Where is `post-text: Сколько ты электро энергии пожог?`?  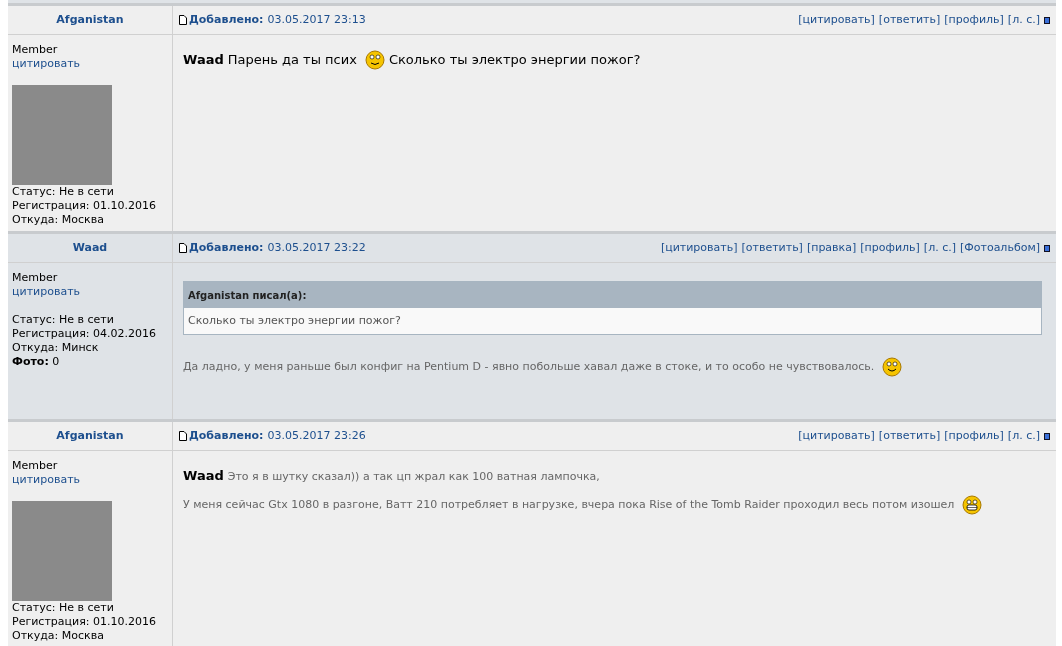 post-text: Сколько ты электро энергии пожог? is located at coordinates (514, 59).